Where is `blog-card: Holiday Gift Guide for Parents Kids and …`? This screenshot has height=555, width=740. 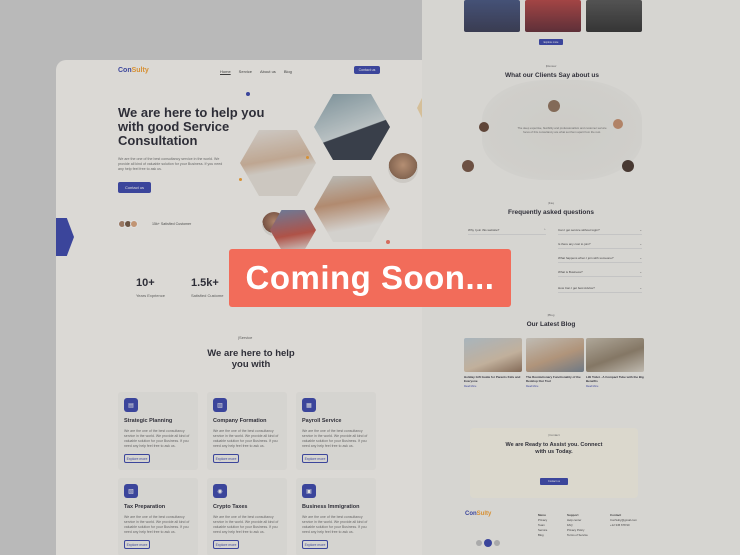
blog-card: Holiday Gift Guide for Parents Kids and … is located at coordinates (493, 363).